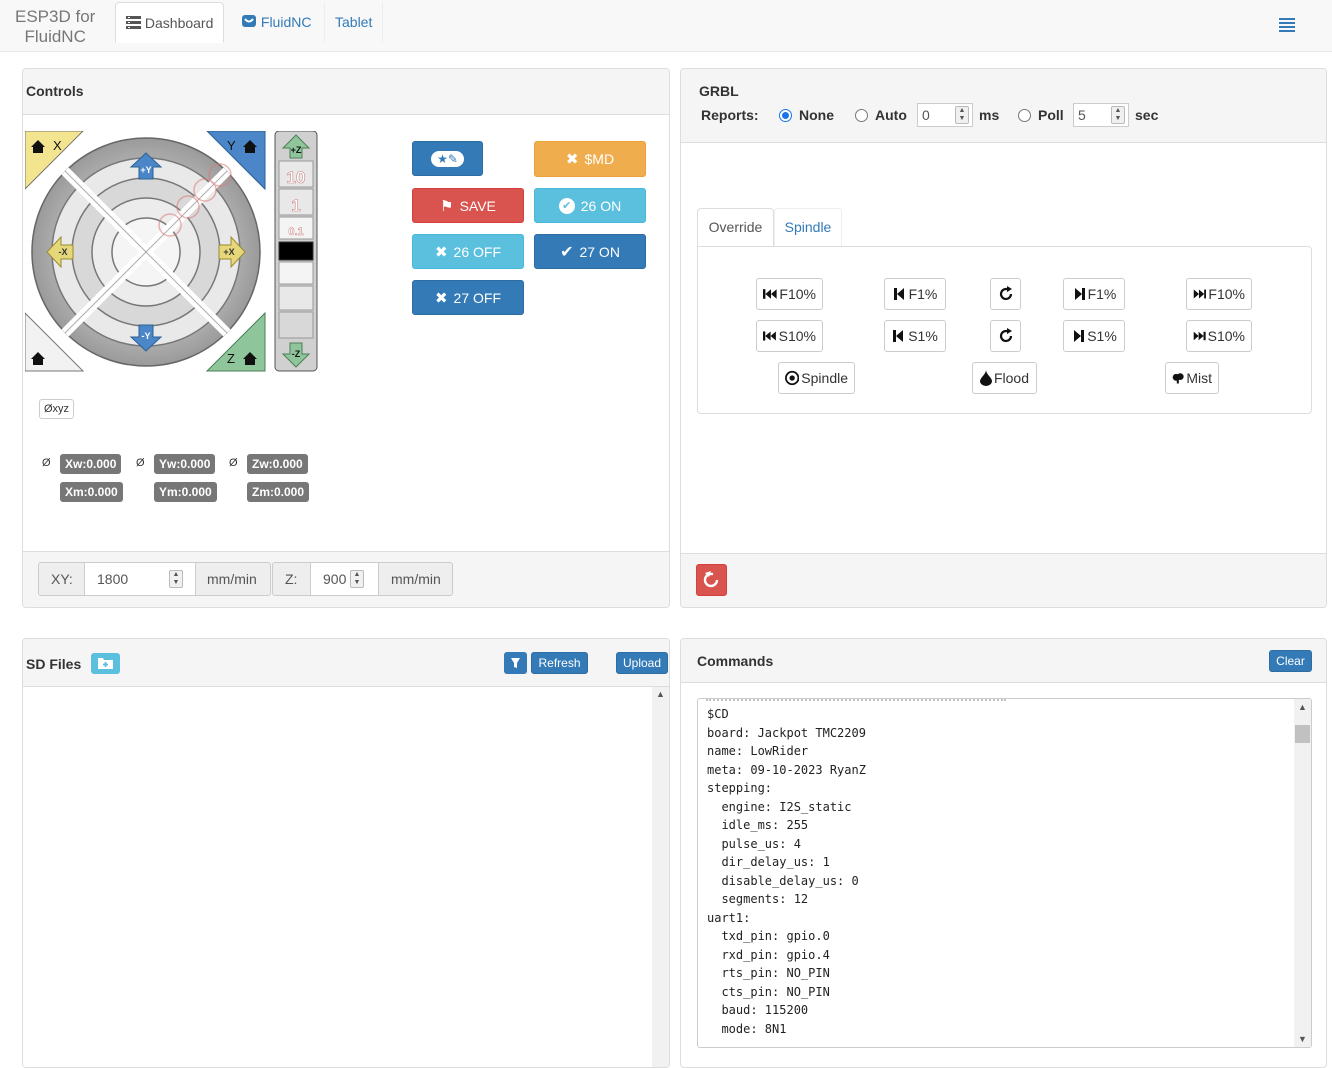 The width and height of the screenshot is (1332, 1068). I want to click on z-step-1: 1, so click(296, 206).